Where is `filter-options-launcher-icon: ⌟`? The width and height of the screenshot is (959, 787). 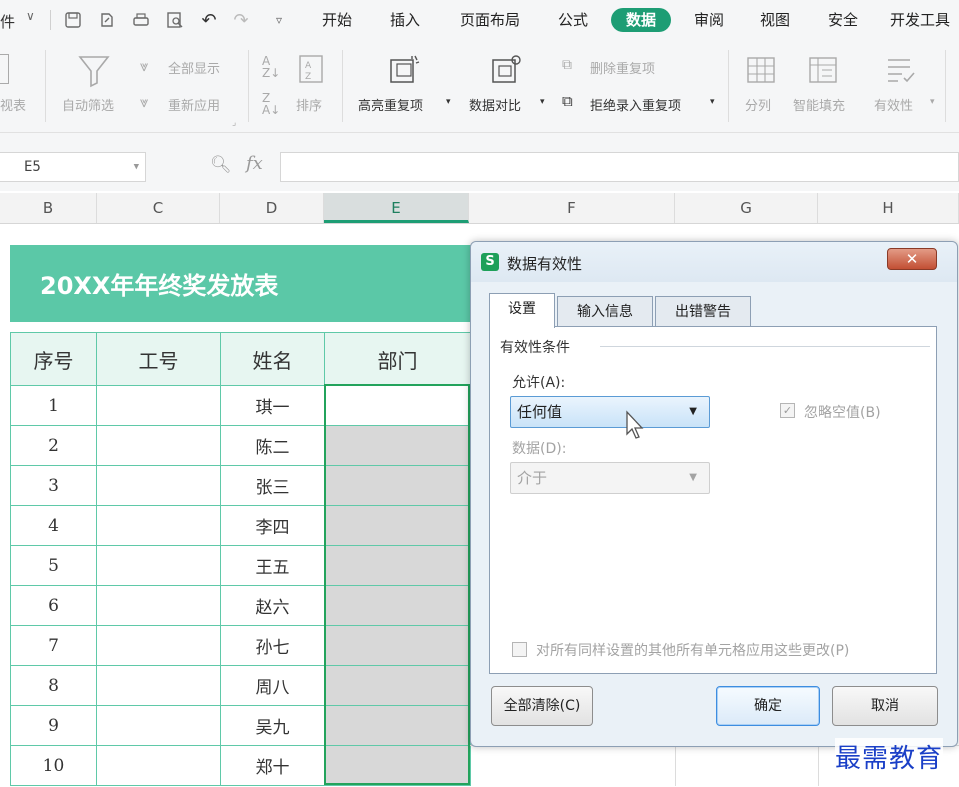
filter-options-launcher-icon: ⌟ is located at coordinates (234, 123).